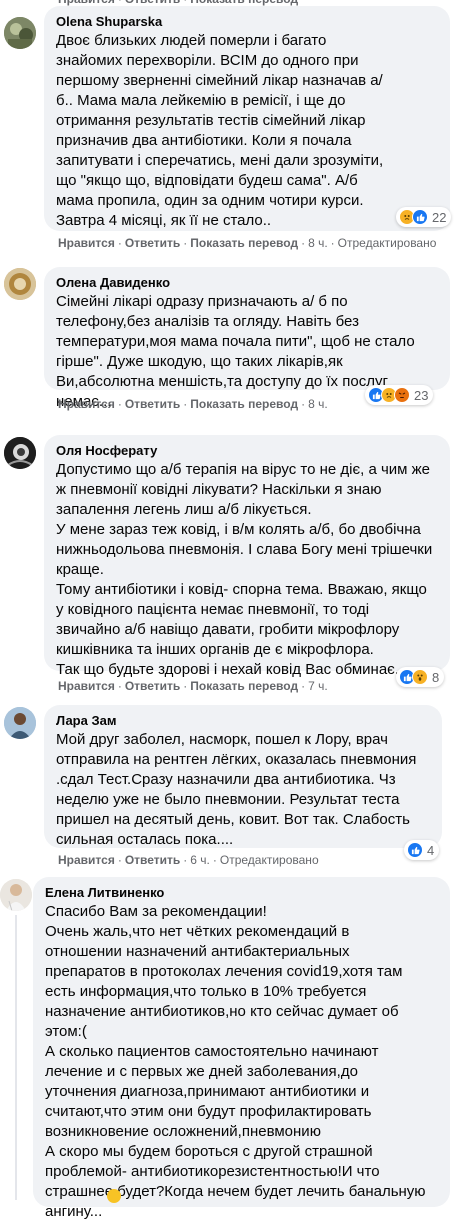 This screenshot has height=1222, width=458. Describe the element at coordinates (436, 677) in the screenshot. I see `reaction-count: 8` at that location.